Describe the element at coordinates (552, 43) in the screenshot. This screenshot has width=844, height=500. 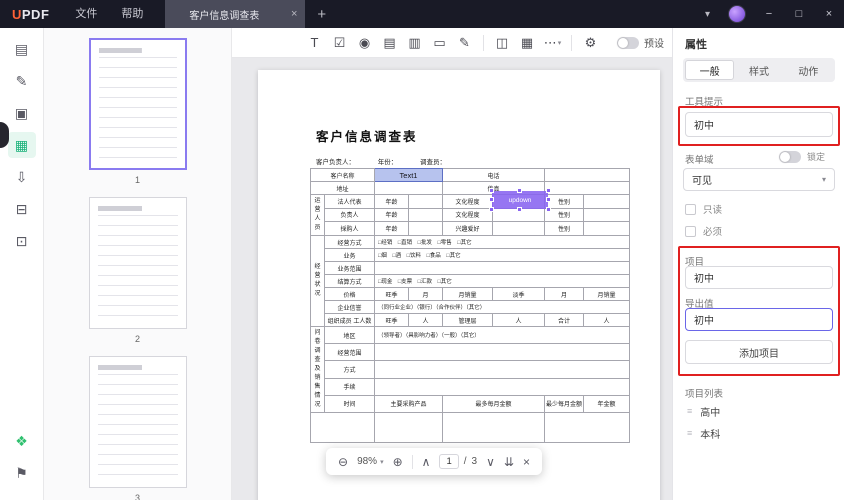
I see `more-tools-icon: ⋯ ▾` at that location.